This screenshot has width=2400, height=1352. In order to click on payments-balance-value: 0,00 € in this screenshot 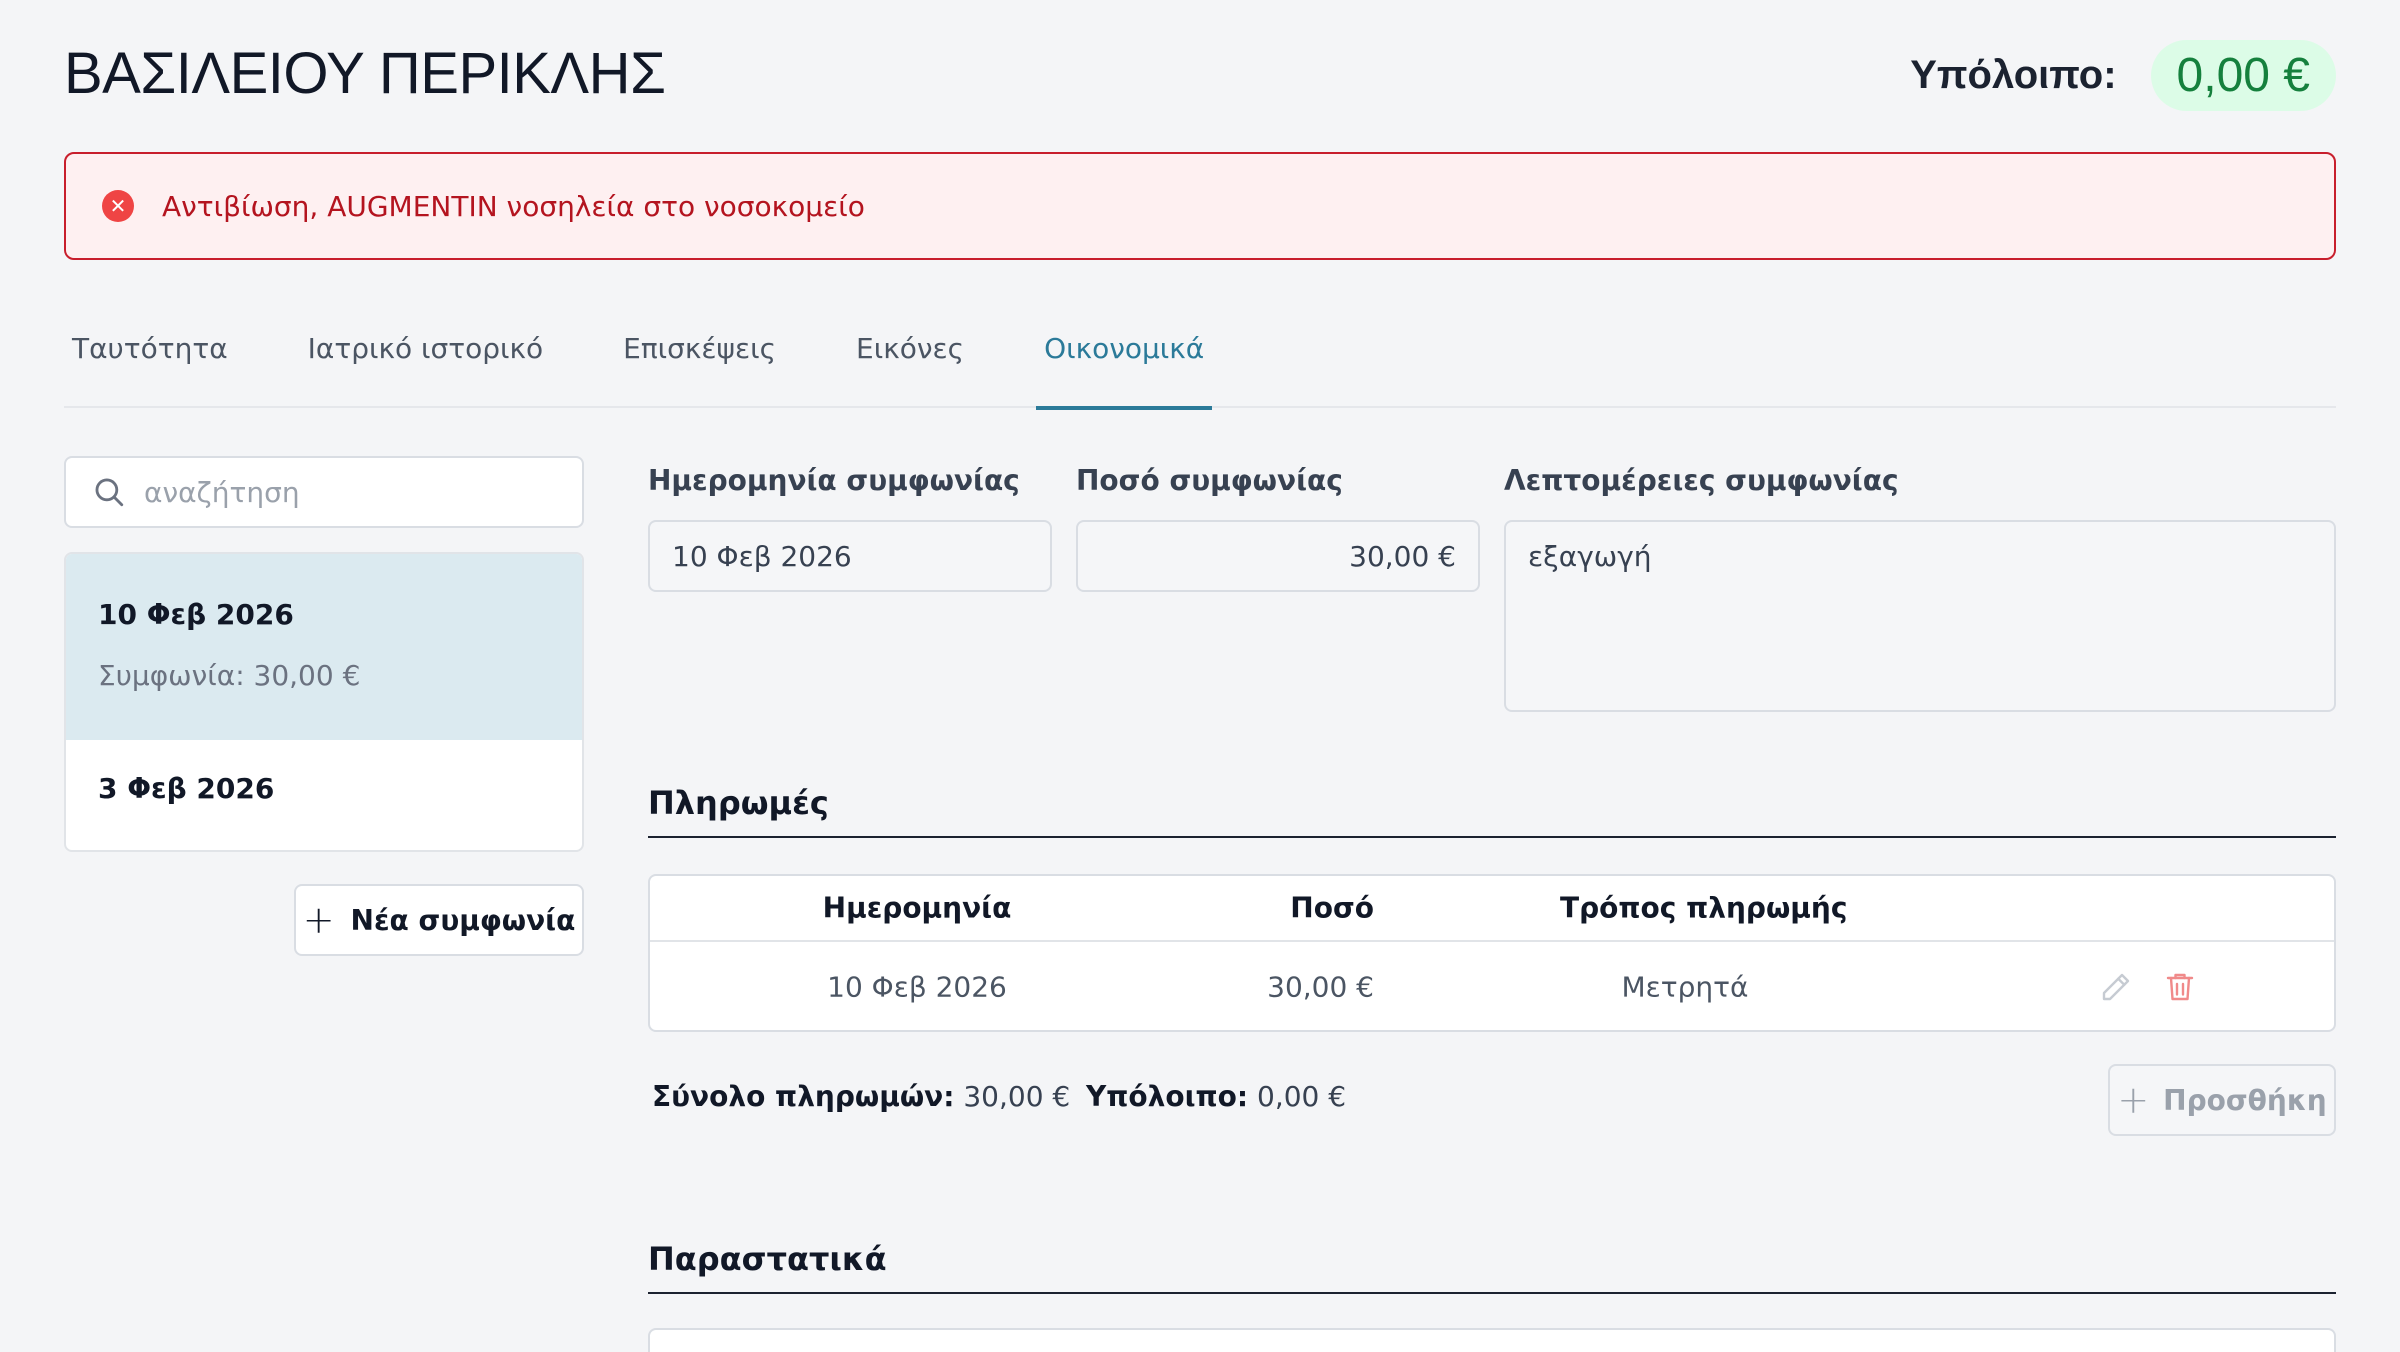, I will do `click(1302, 1096)`.